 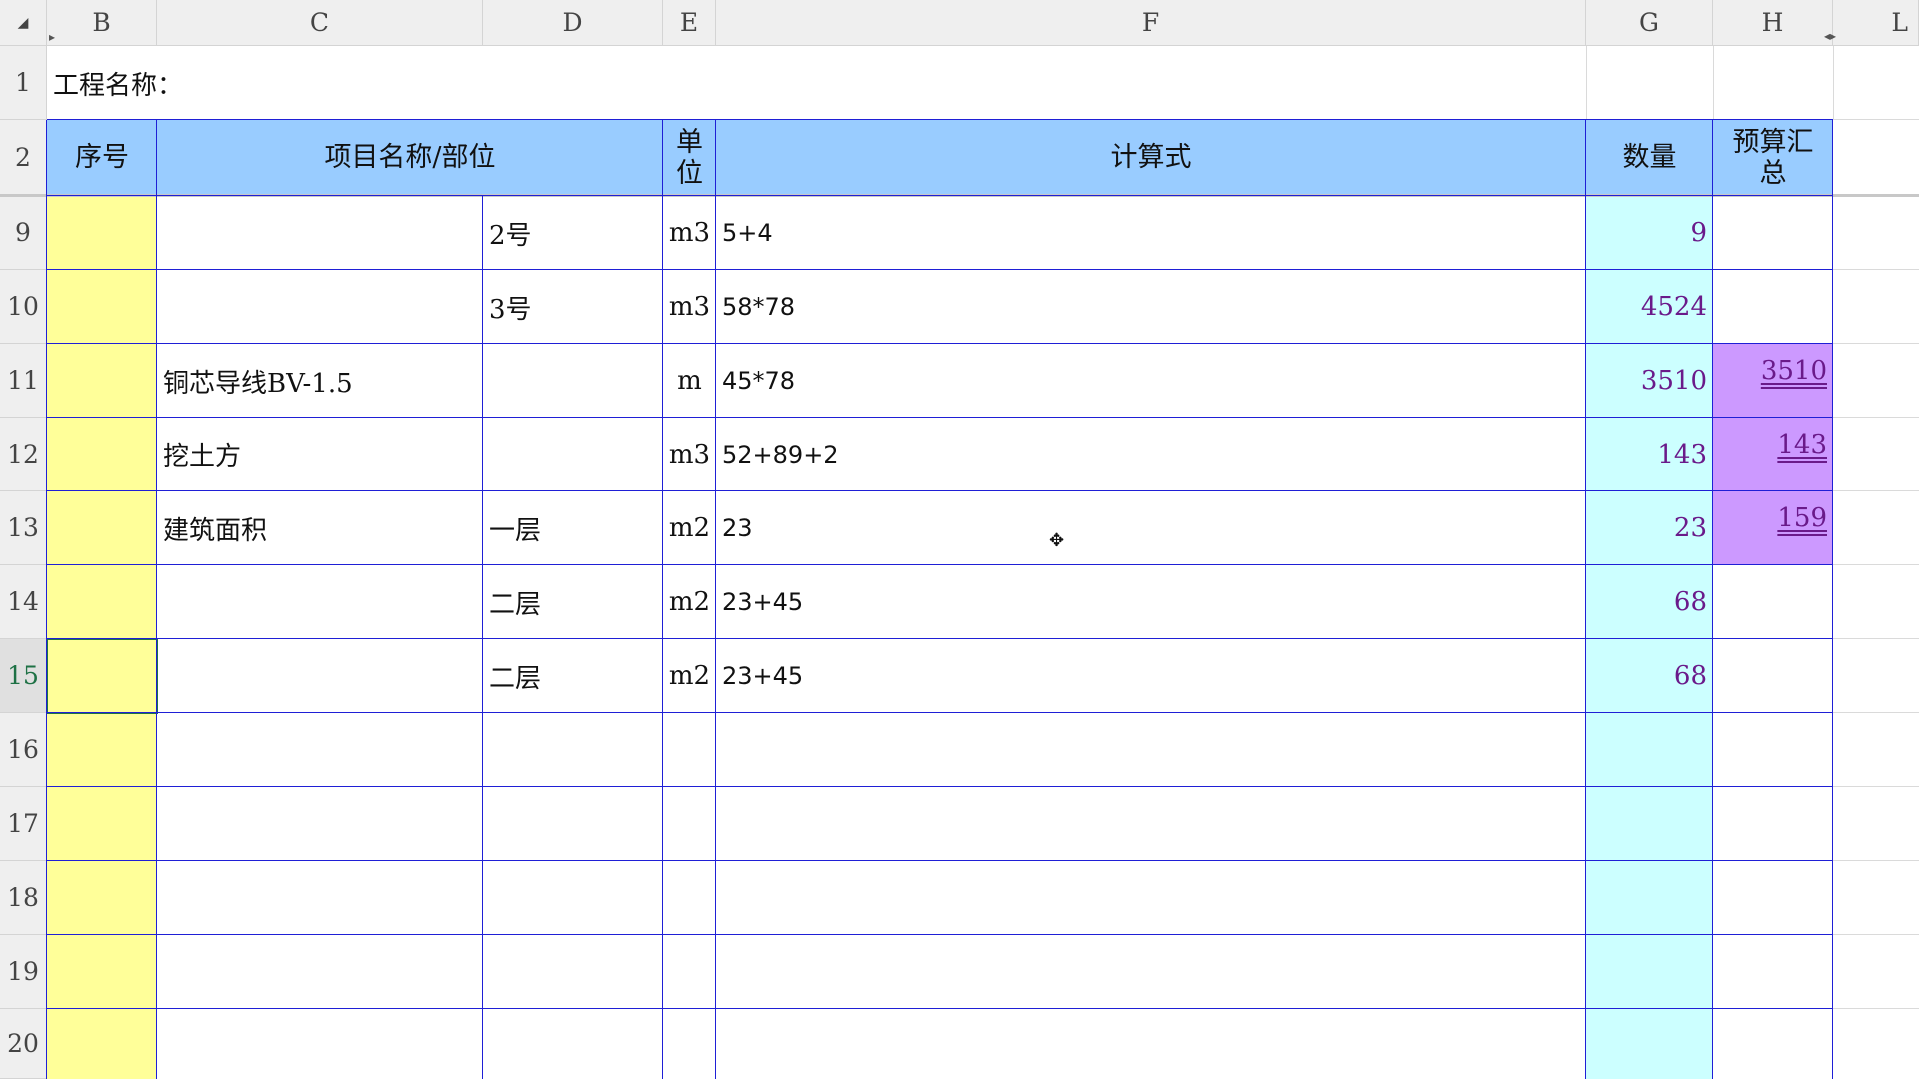 What do you see at coordinates (102, 23) in the screenshot?
I see `column-header-b: B` at bounding box center [102, 23].